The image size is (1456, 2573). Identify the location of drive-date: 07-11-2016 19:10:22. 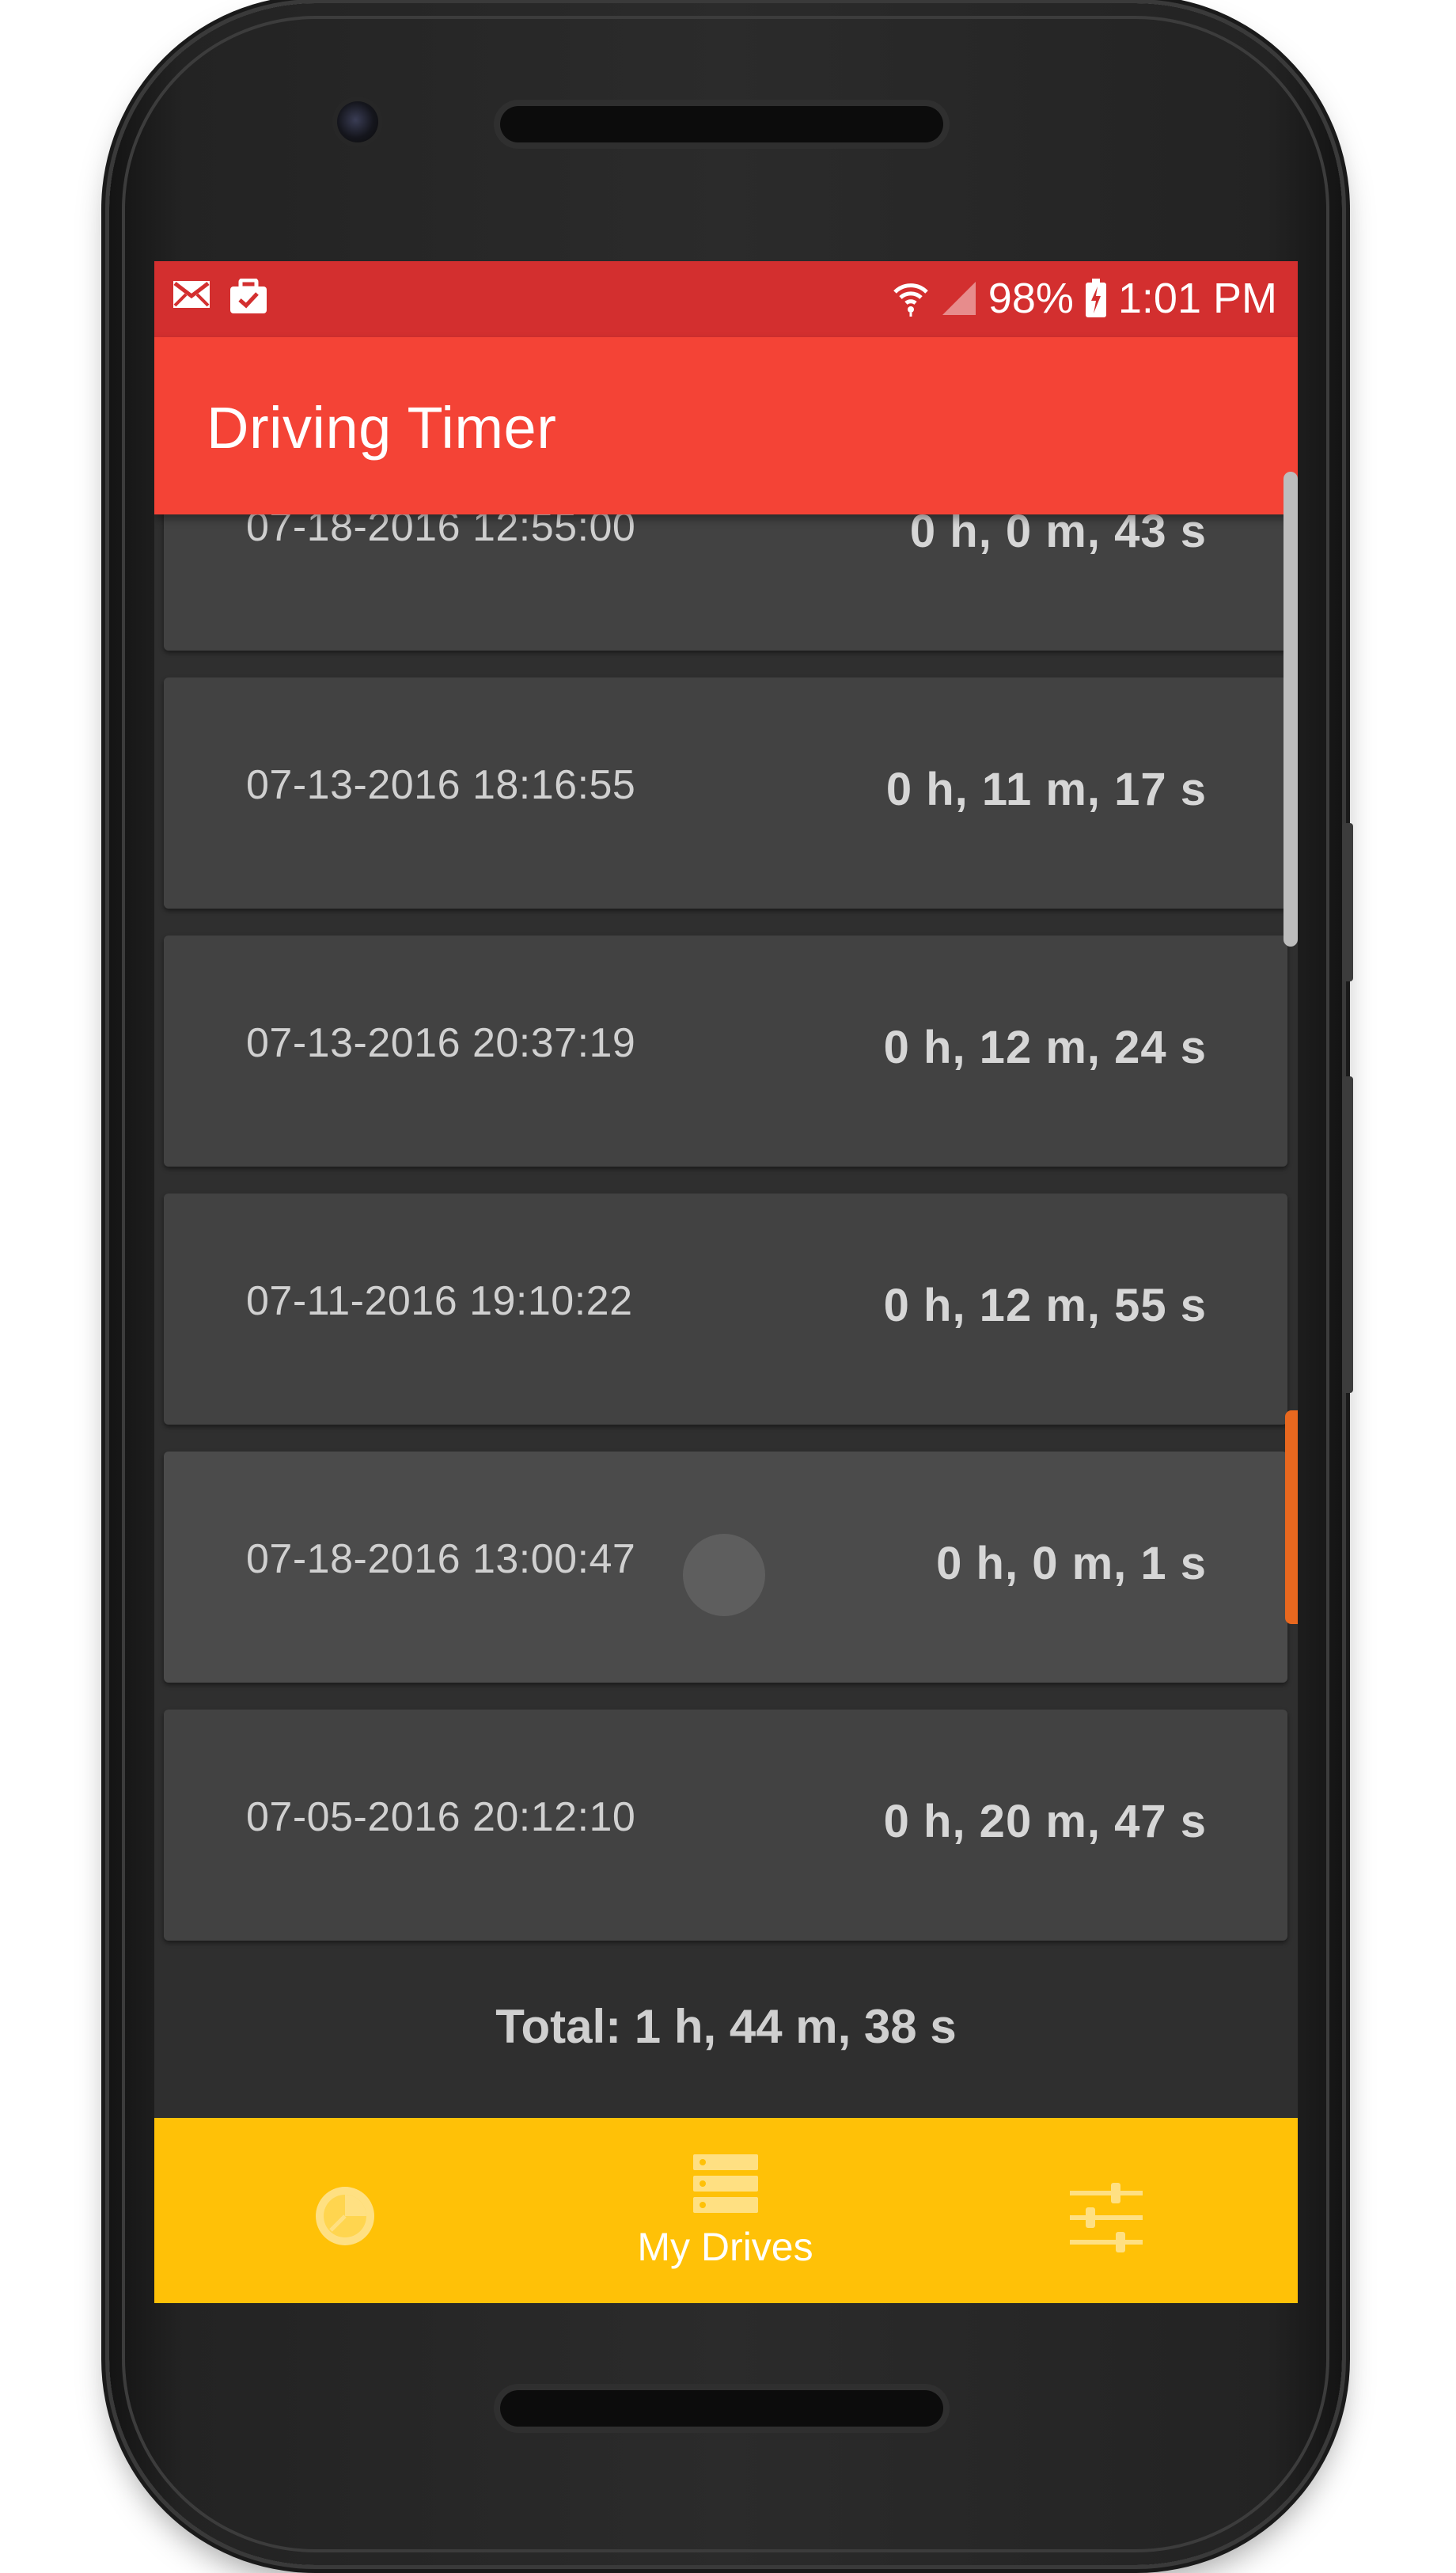
(439, 1301).